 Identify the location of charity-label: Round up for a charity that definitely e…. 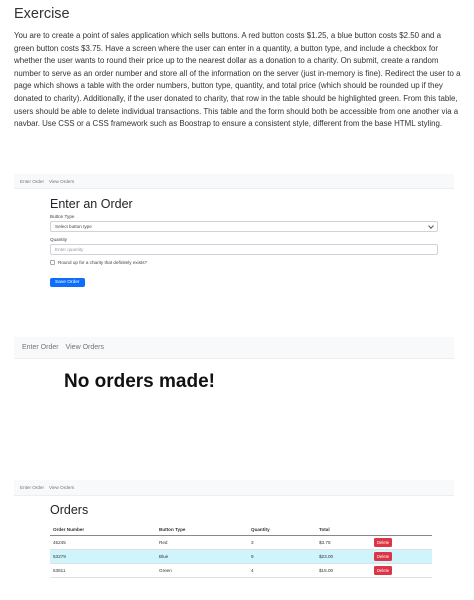
(103, 262).